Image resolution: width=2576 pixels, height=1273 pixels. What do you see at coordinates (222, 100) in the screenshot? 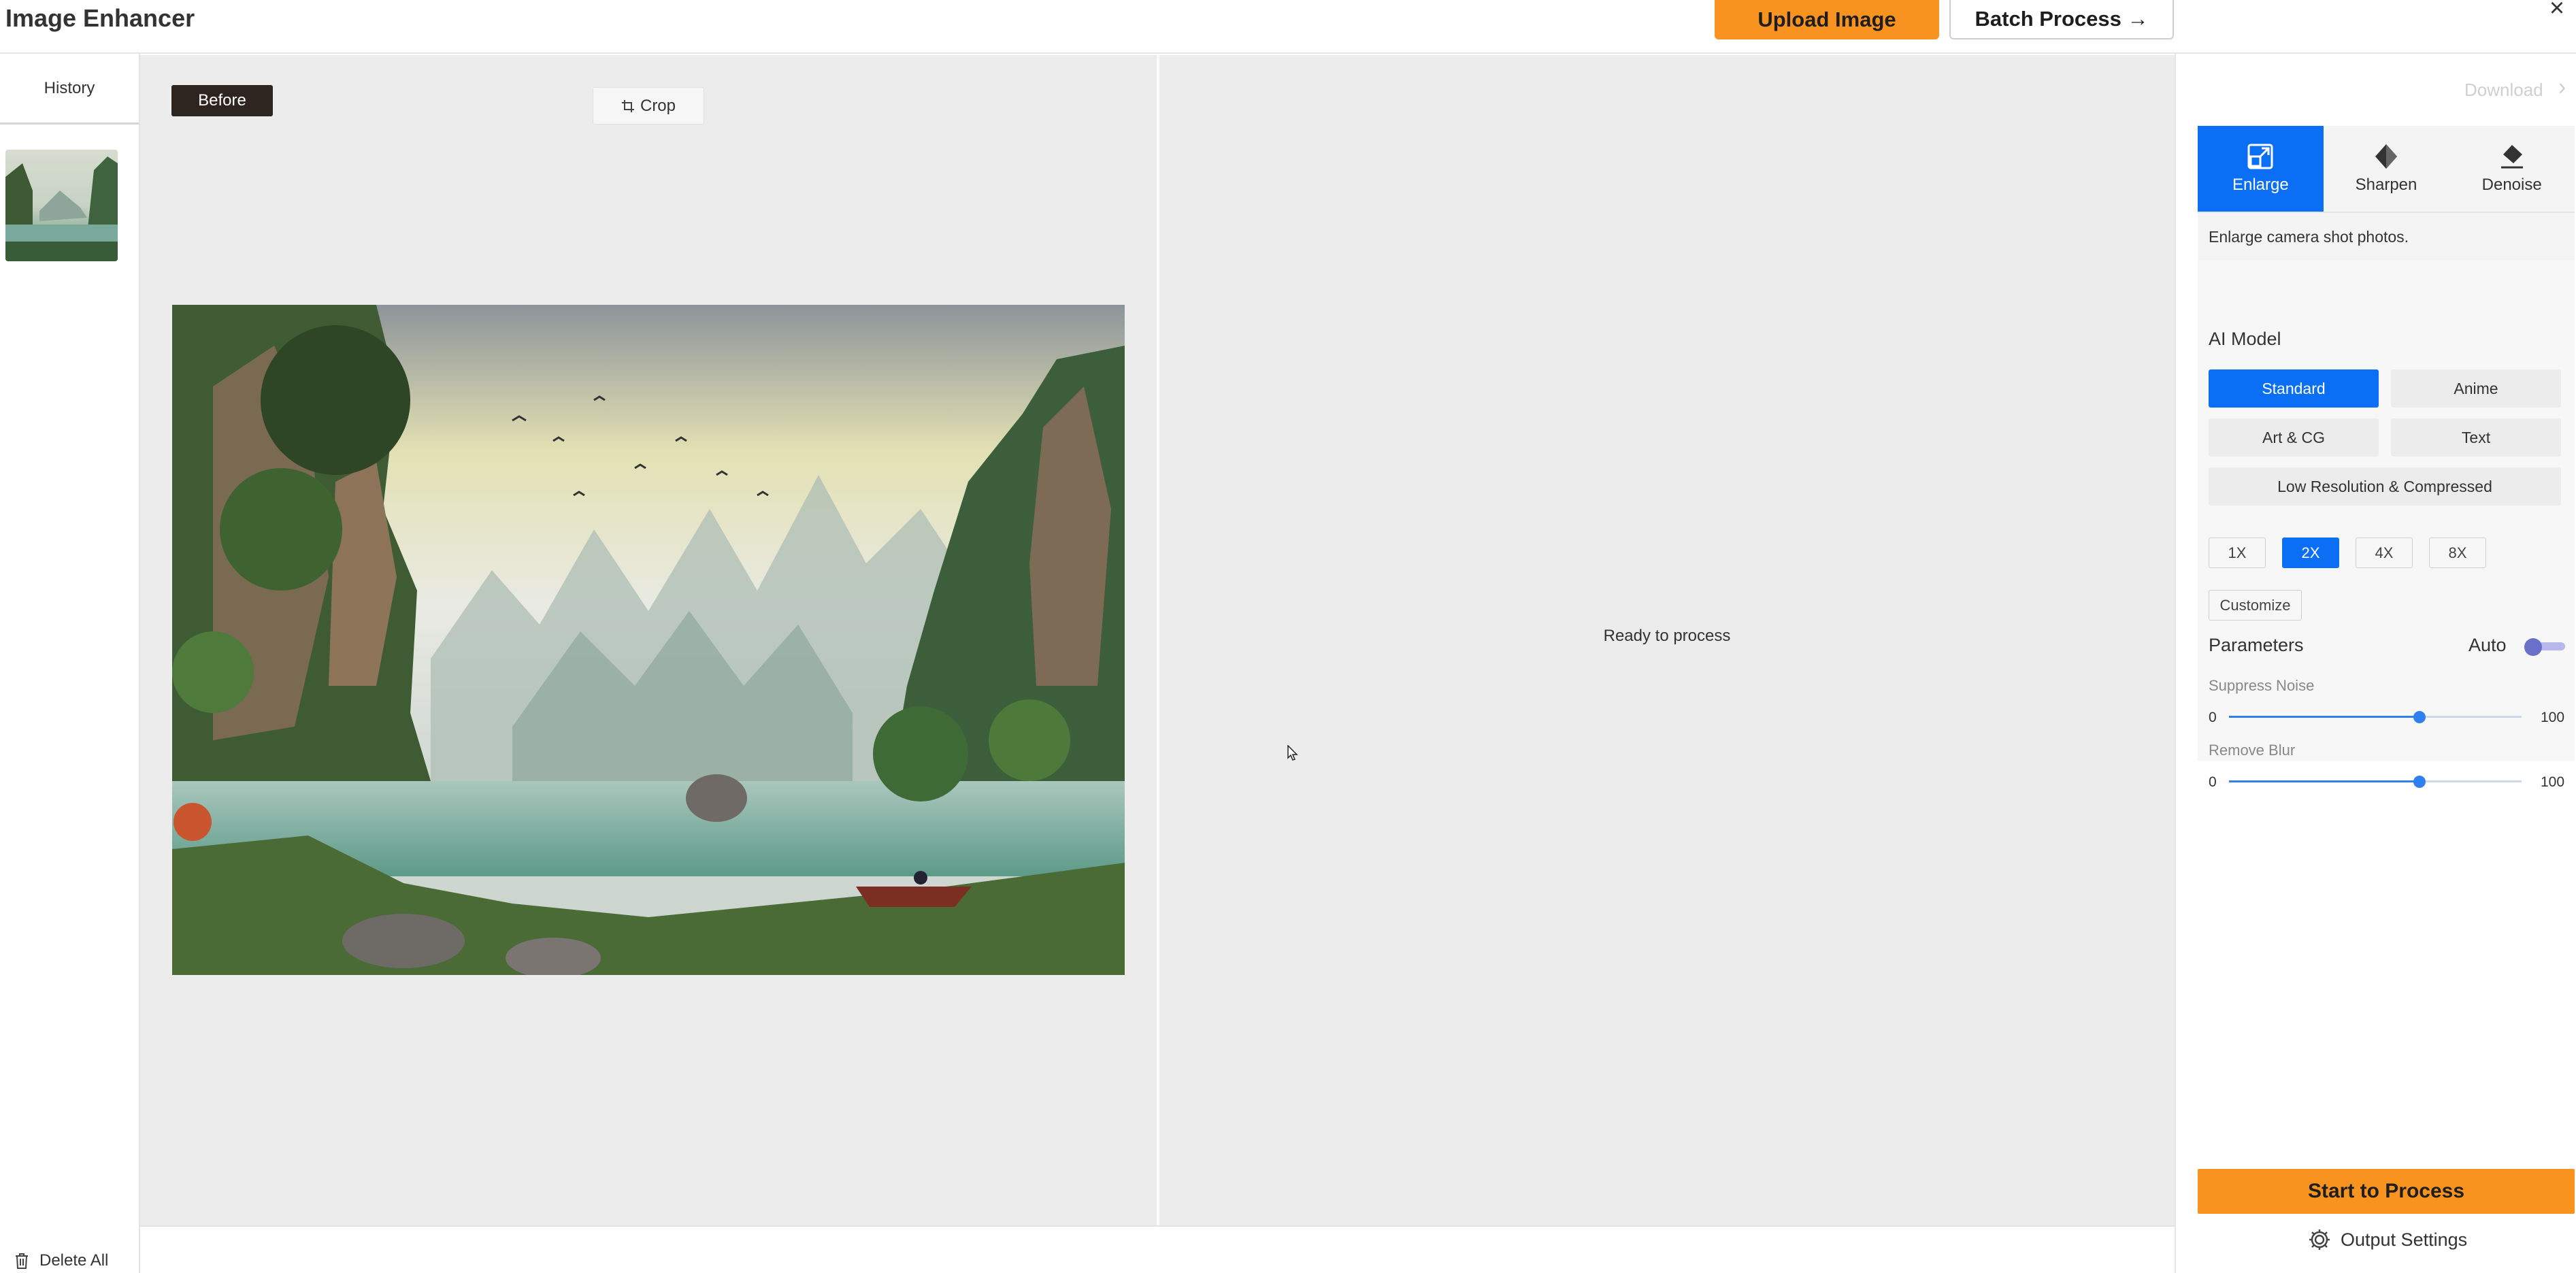
I see `before-badge: Before` at bounding box center [222, 100].